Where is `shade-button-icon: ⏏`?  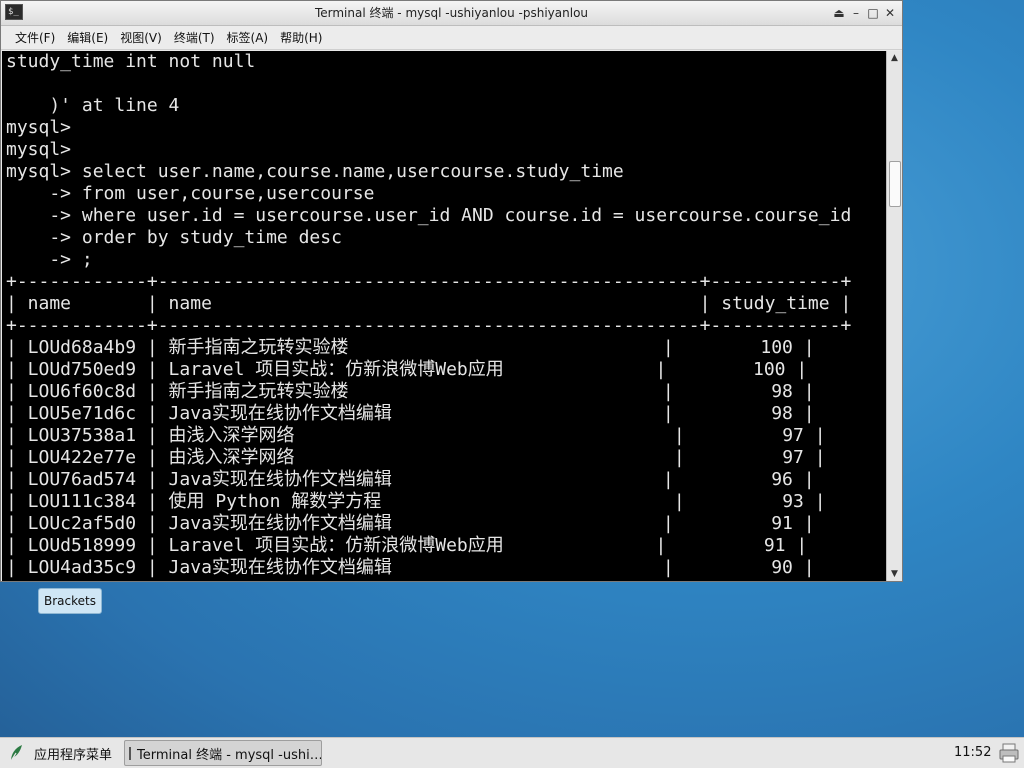 shade-button-icon: ⏏ is located at coordinates (839, 13).